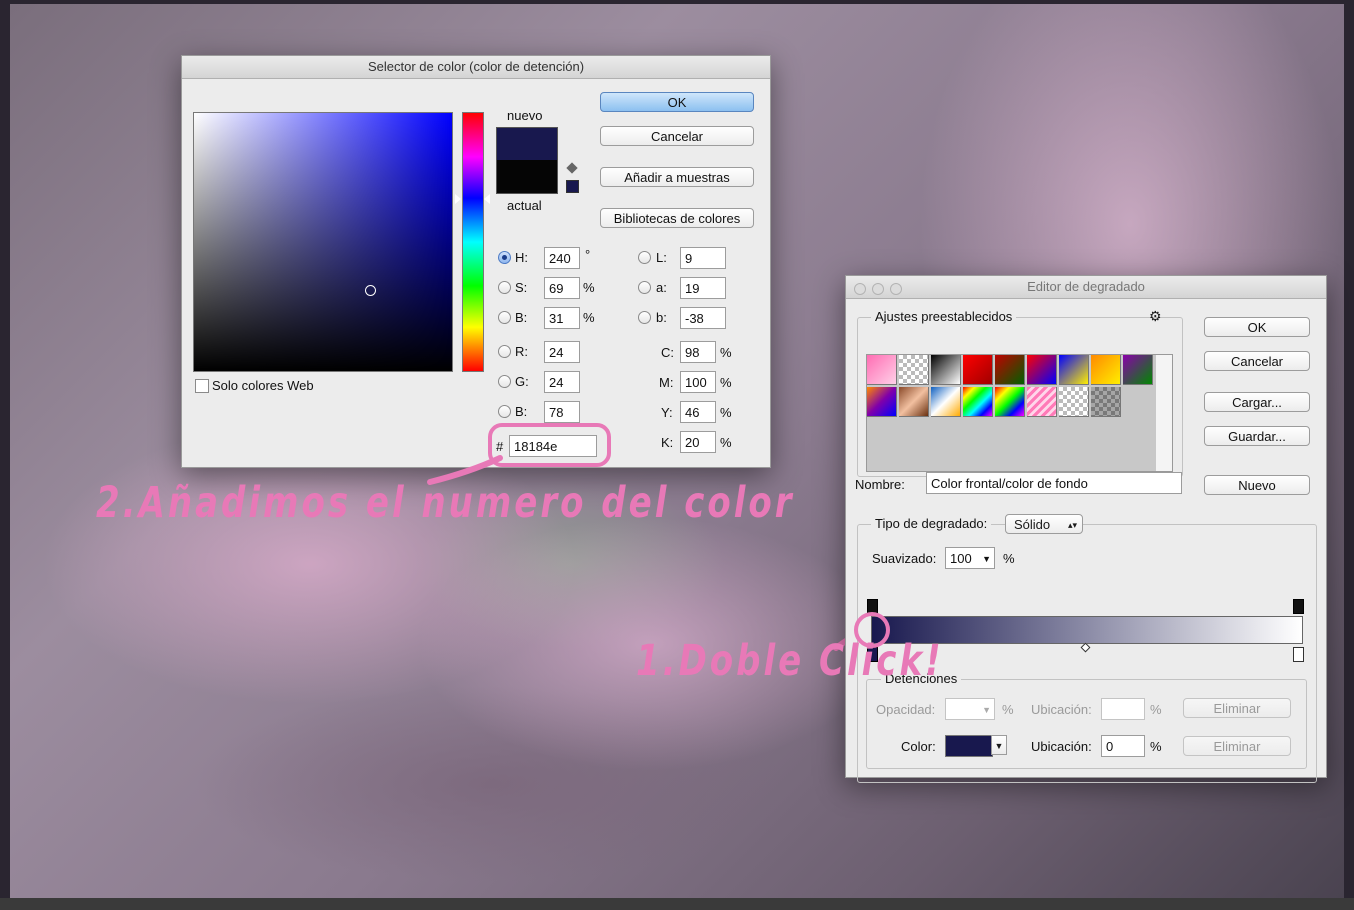 The width and height of the screenshot is (1354, 910). Describe the element at coordinates (790, 661) in the screenshot. I see `annotation-step1: 1.Doble Click!` at that location.